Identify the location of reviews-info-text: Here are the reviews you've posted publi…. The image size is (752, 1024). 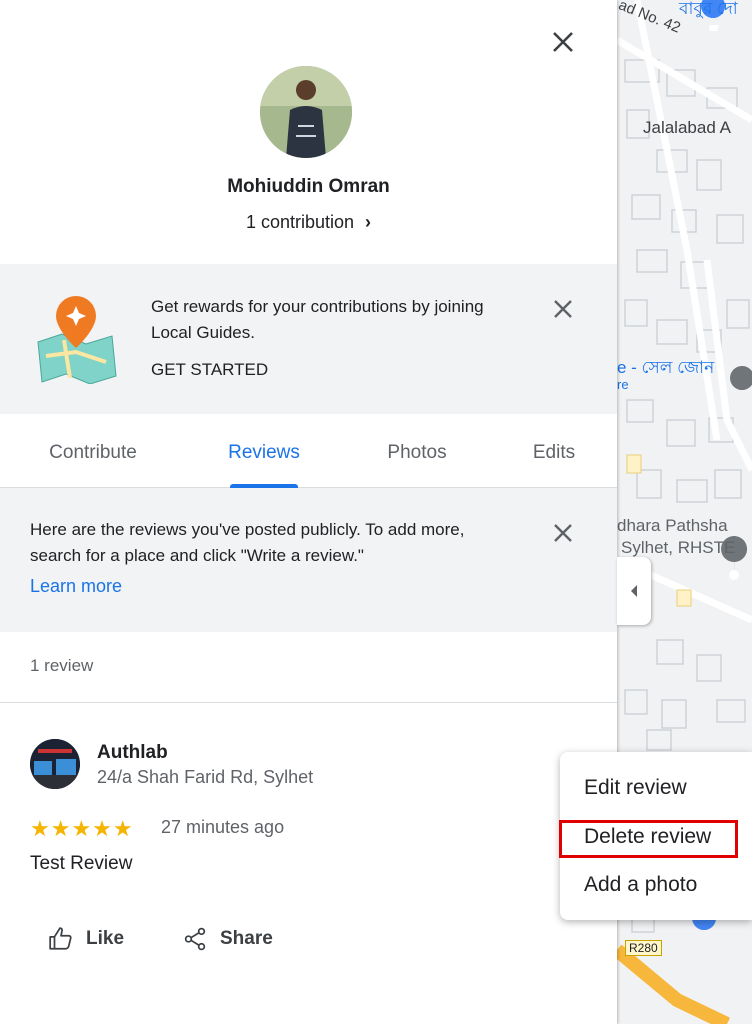
(247, 542).